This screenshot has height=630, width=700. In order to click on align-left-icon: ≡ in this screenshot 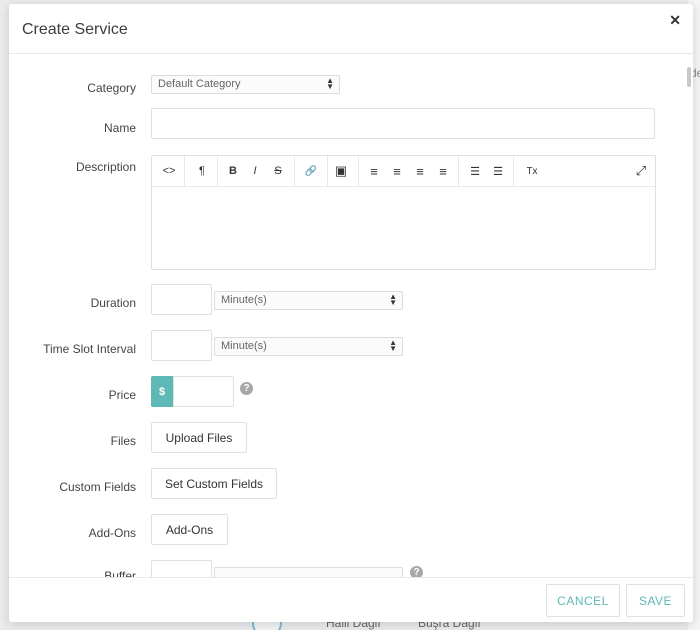, I will do `click(374, 171)`.